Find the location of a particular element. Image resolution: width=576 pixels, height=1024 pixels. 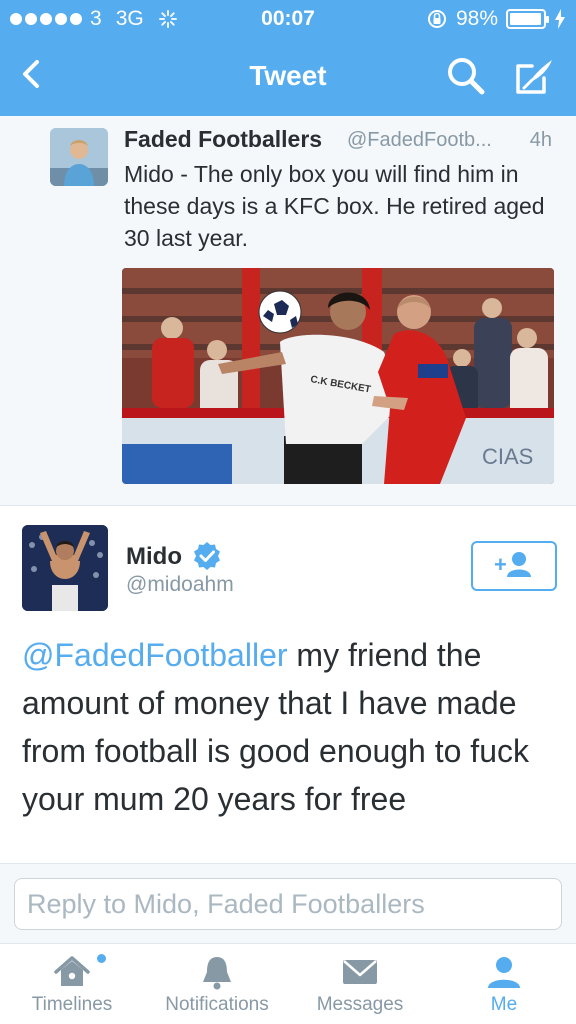

charging-bolt-icon is located at coordinates (560, 19).